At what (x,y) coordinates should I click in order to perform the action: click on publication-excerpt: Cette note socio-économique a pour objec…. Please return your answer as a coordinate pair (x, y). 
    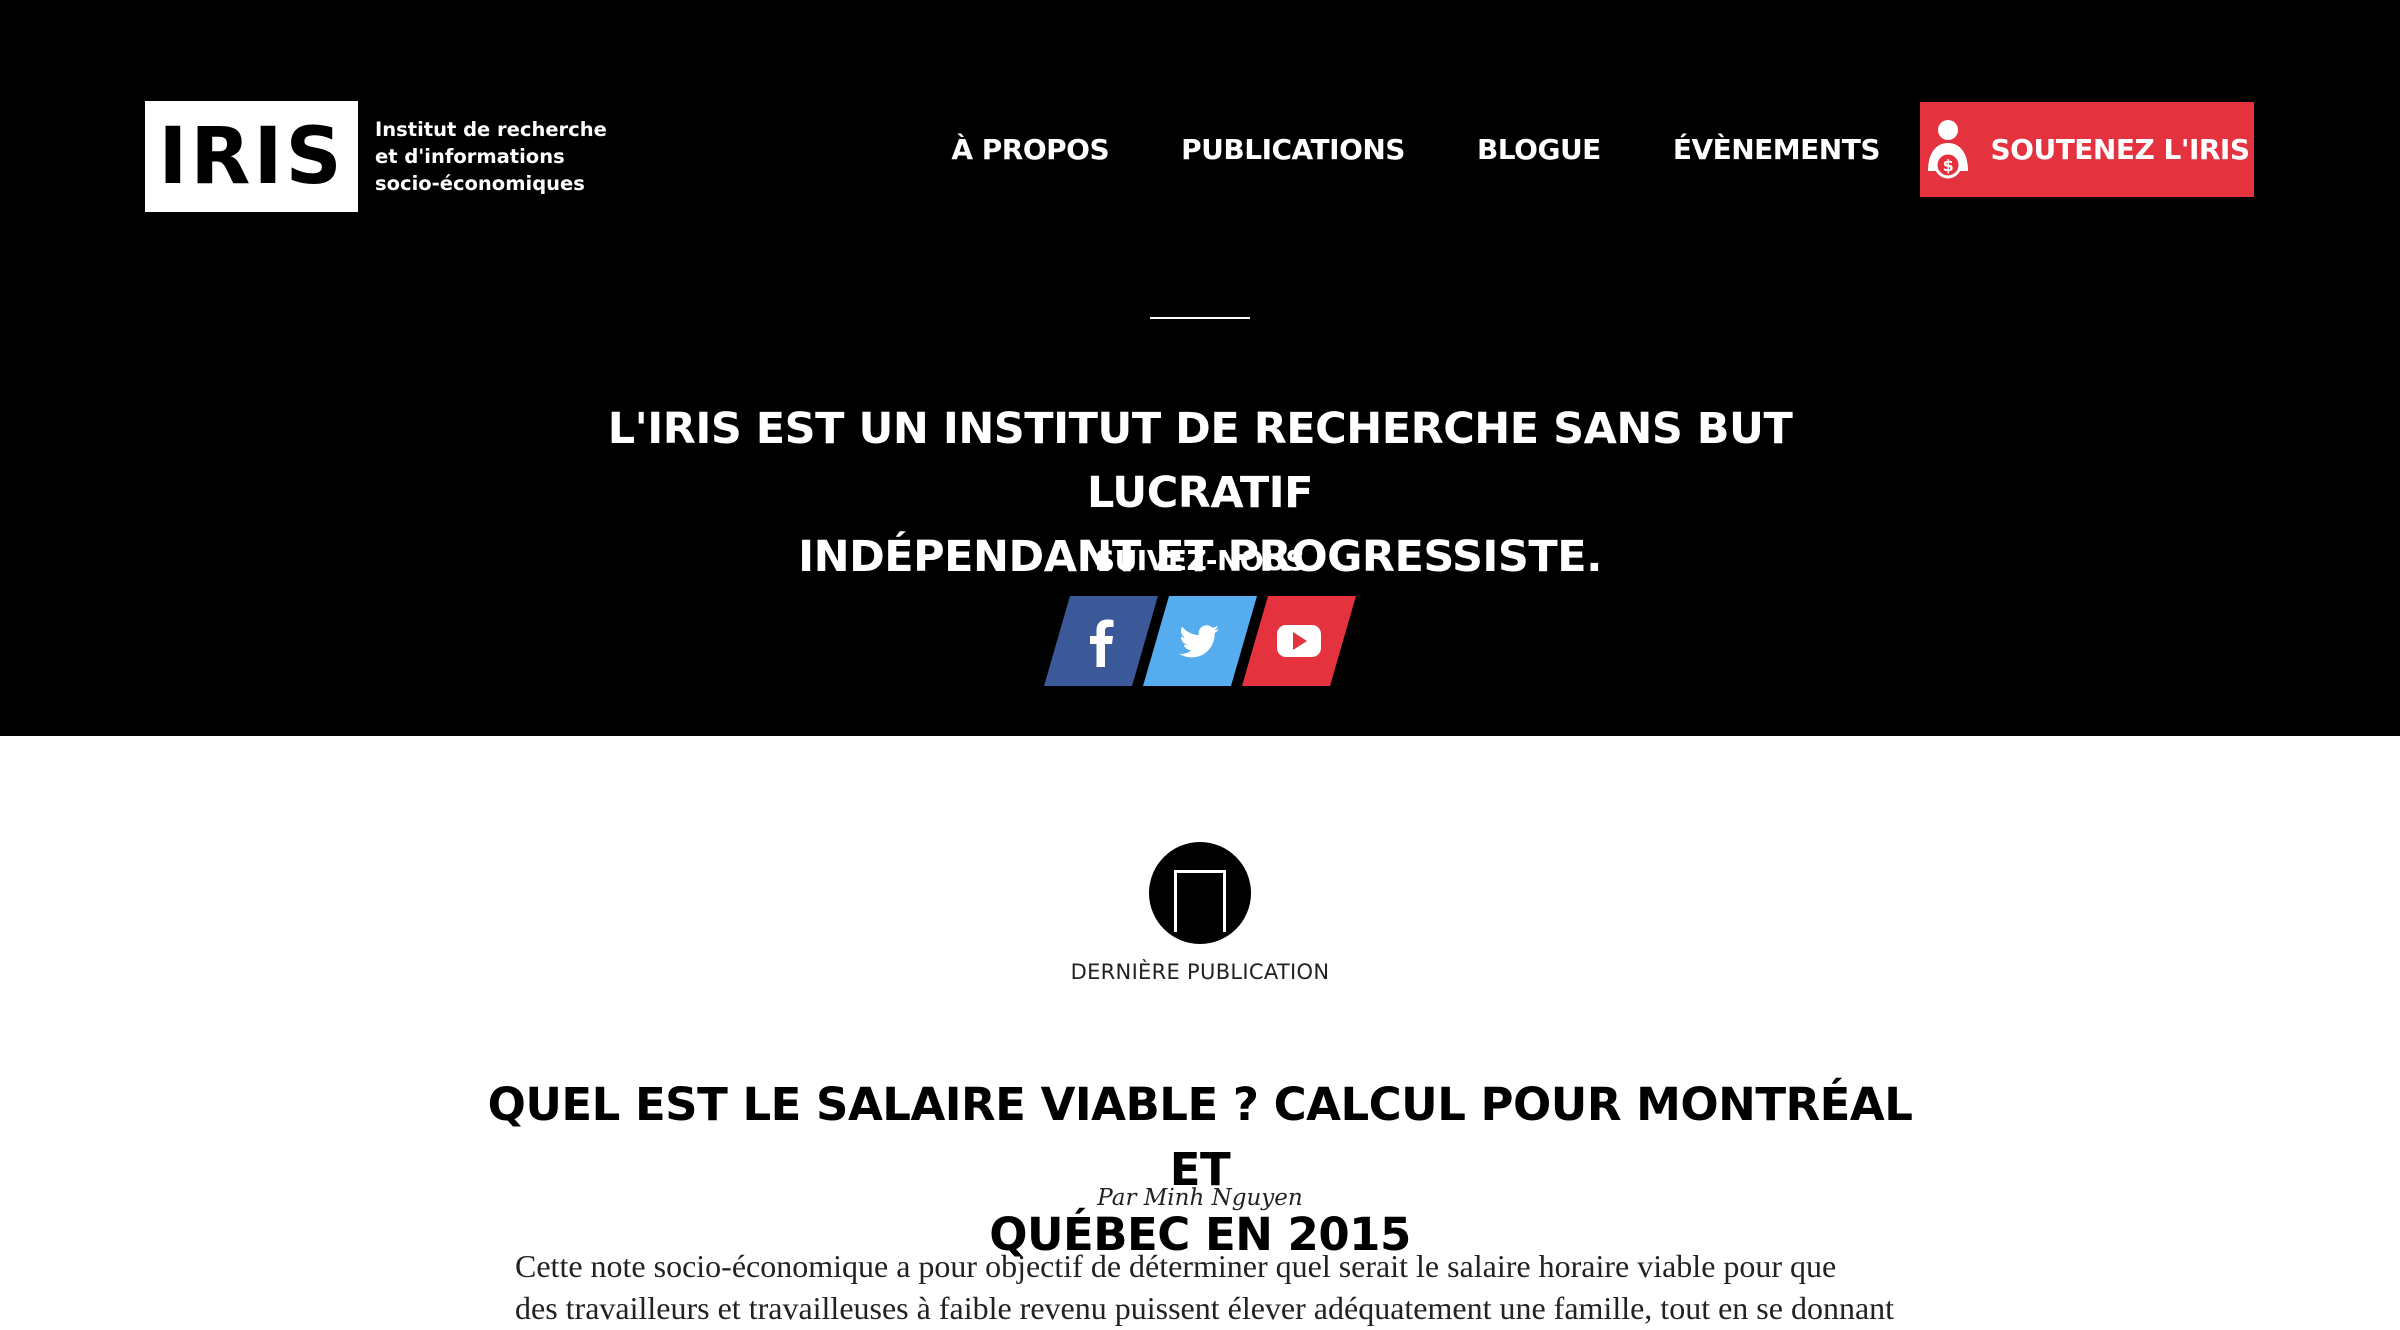
    Looking at the image, I should click on (1210, 1287).